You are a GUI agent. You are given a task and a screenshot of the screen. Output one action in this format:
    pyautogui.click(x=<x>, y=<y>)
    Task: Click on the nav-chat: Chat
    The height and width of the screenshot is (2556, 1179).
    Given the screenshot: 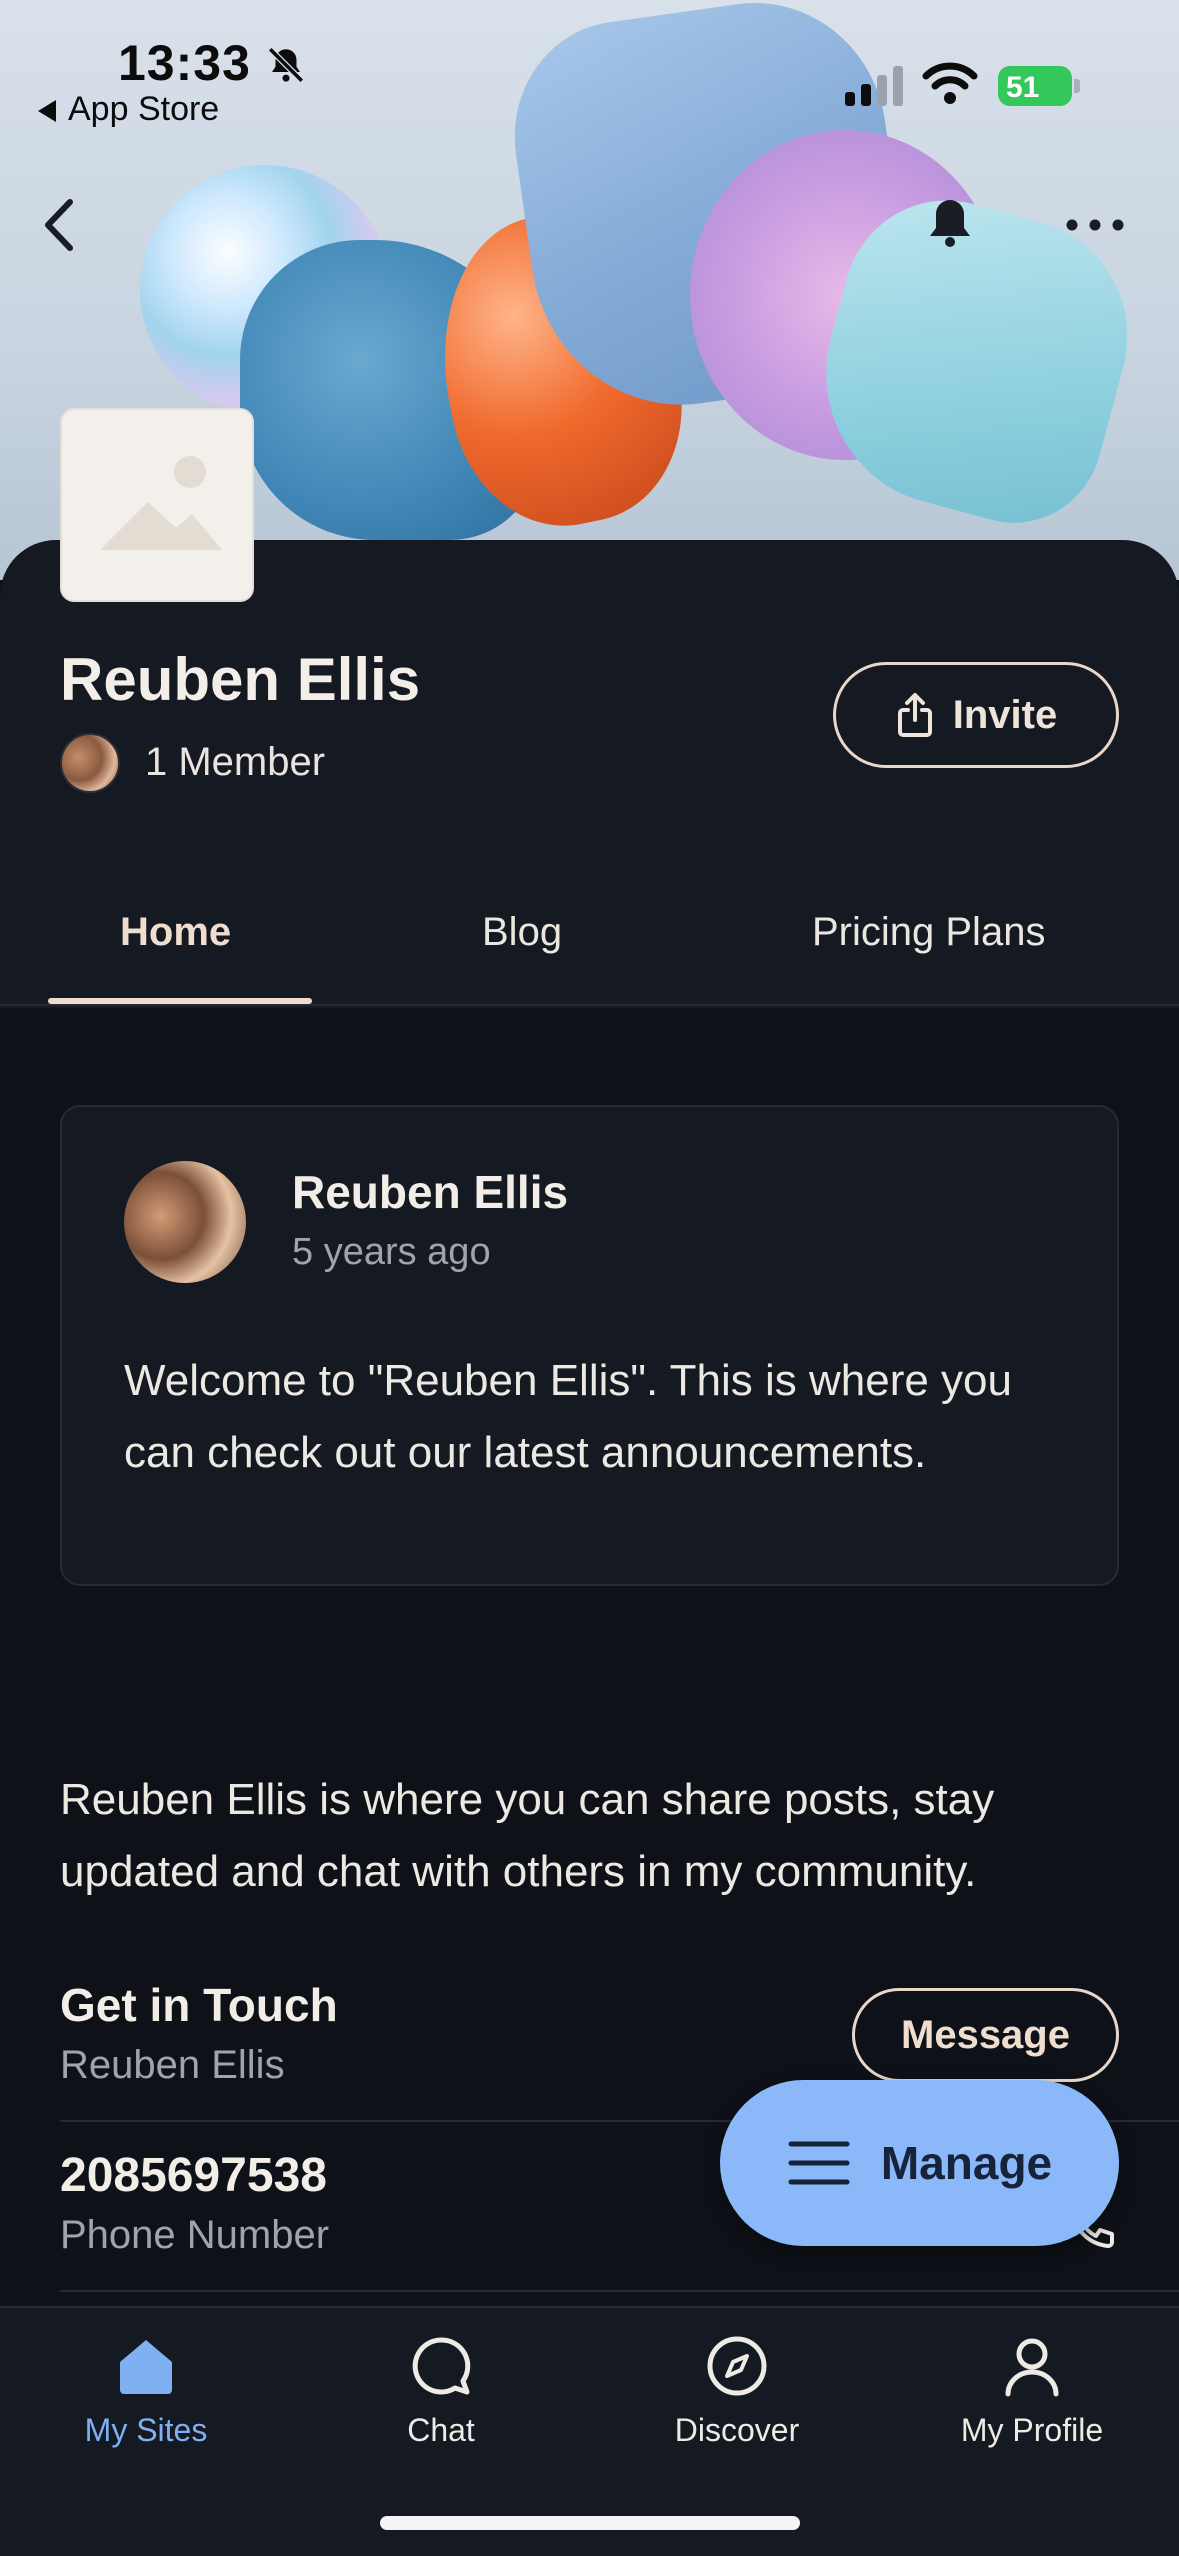 What is the action you would take?
    pyautogui.click(x=441, y=2391)
    